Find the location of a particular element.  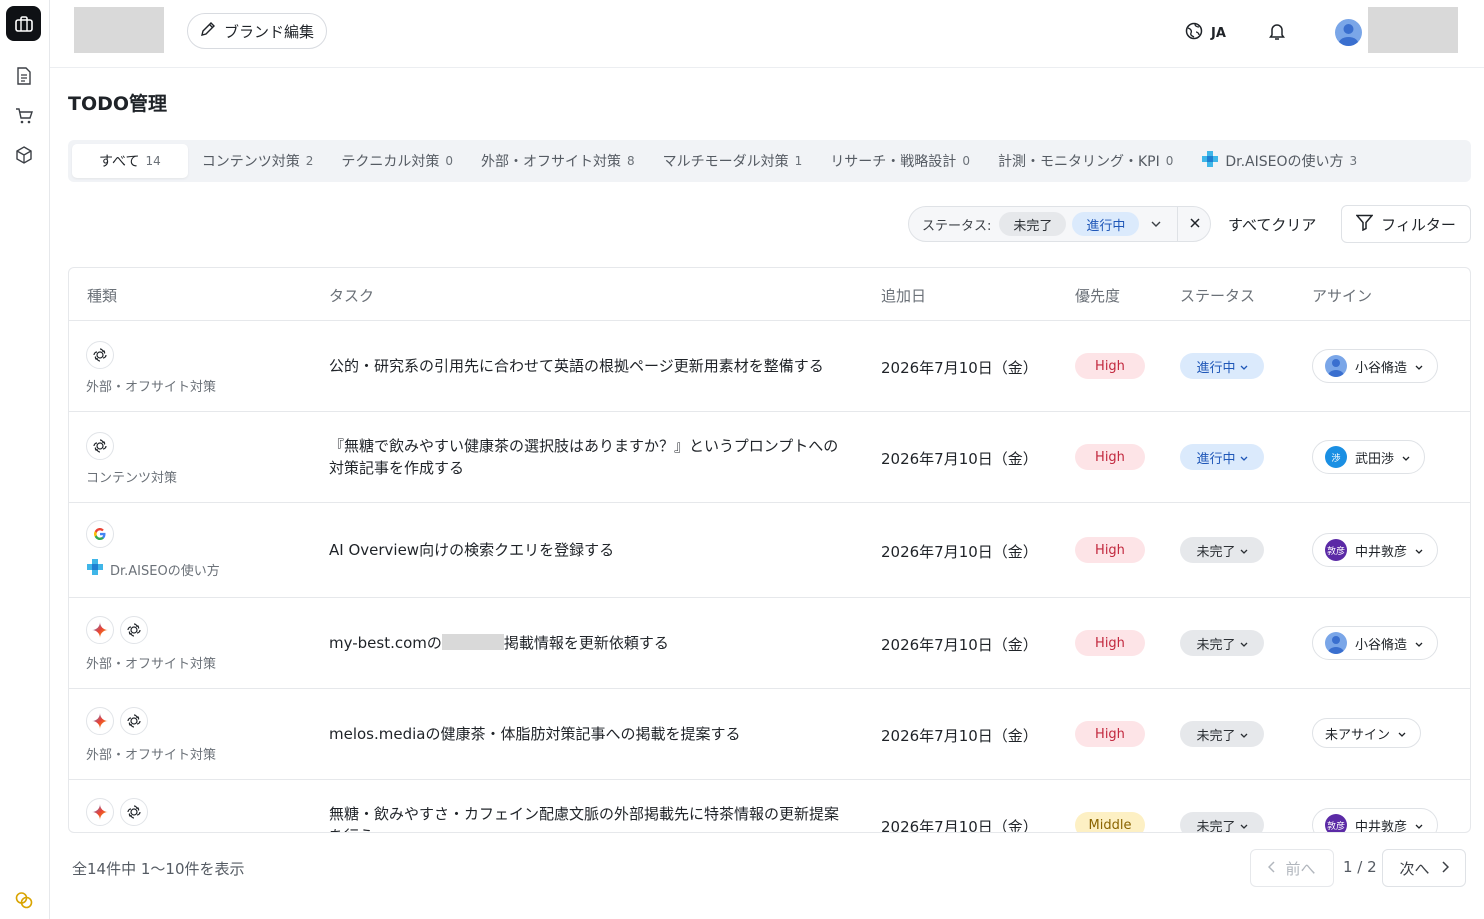

cart-icon is located at coordinates (24, 116).